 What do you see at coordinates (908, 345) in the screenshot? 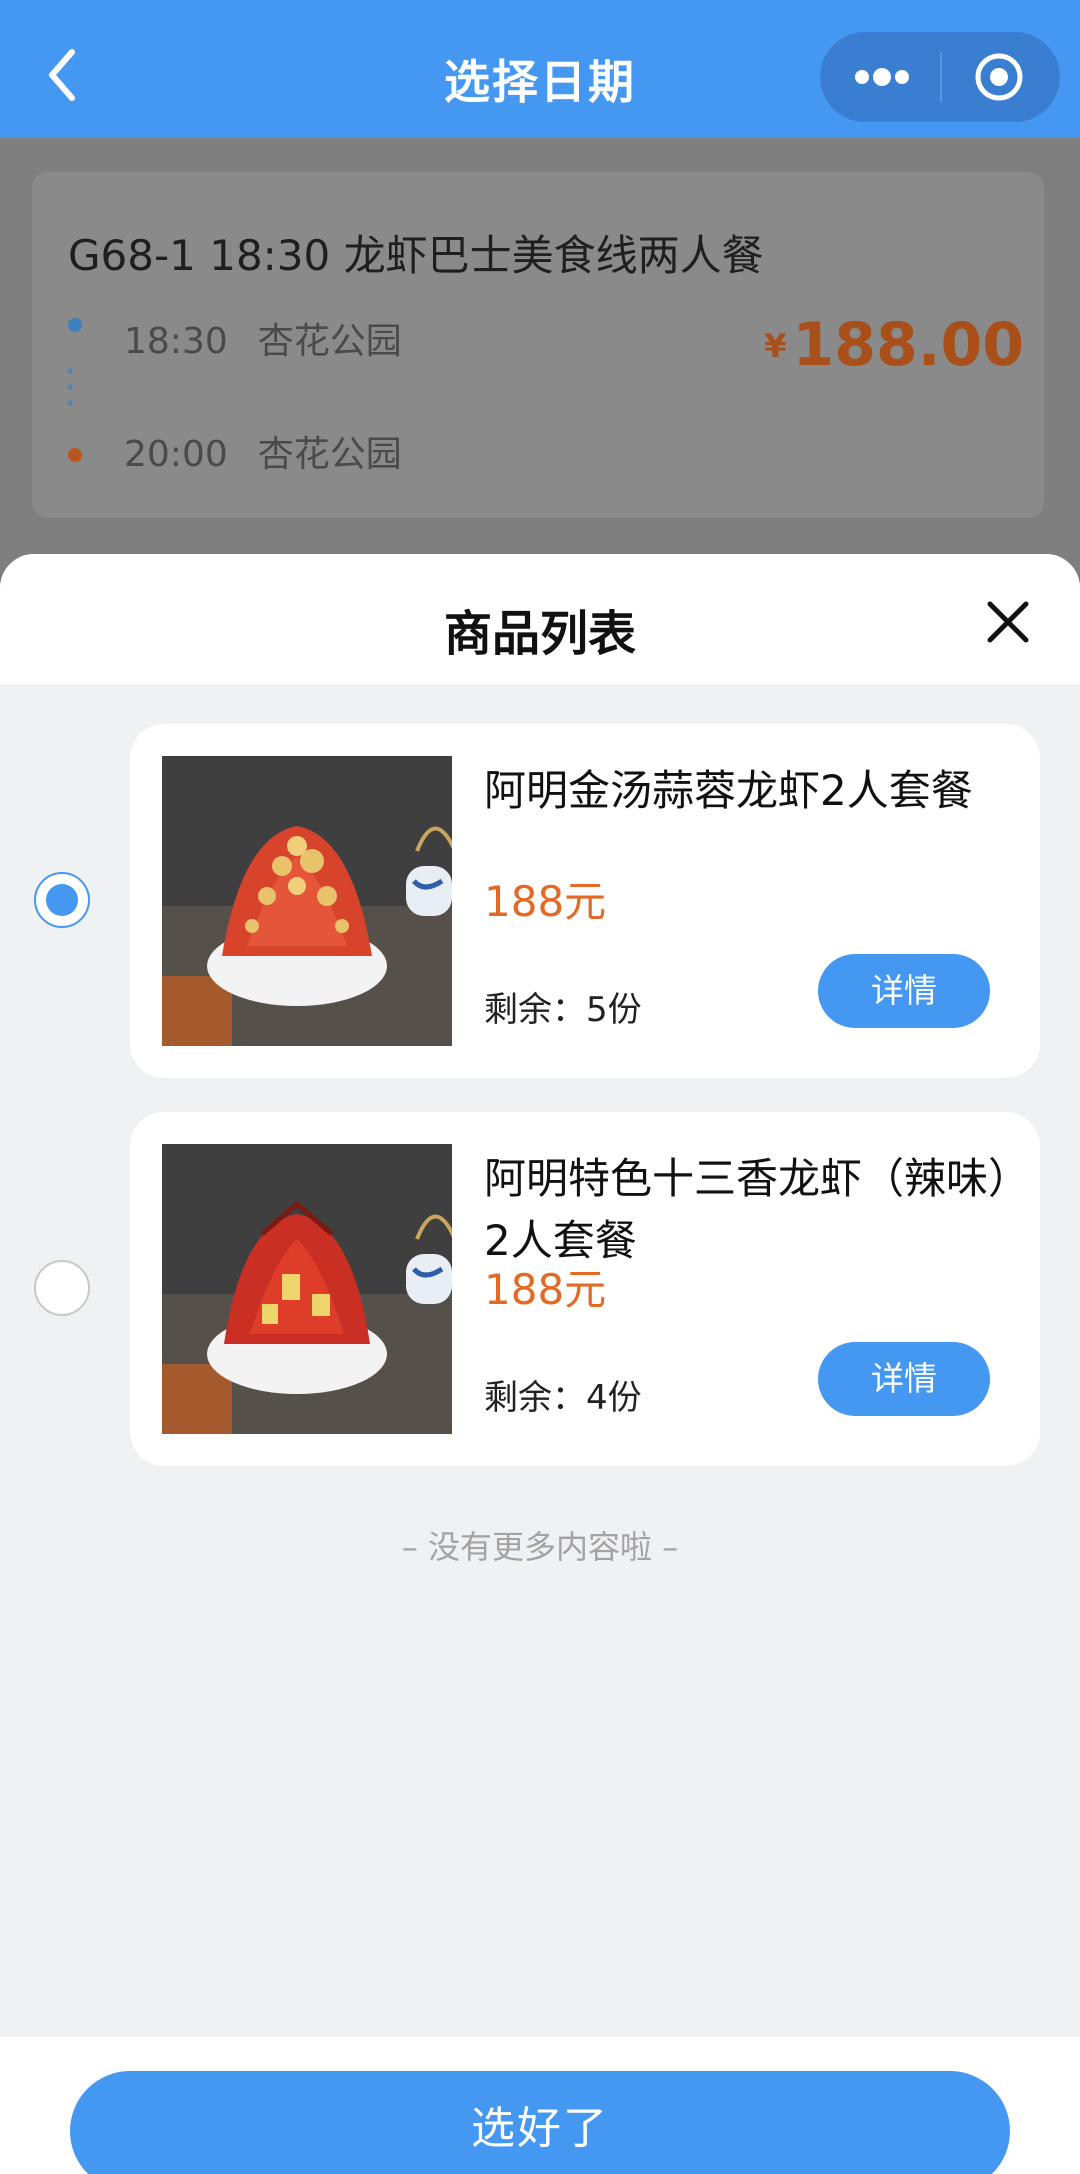
I see `route-price-value: 188.00` at bounding box center [908, 345].